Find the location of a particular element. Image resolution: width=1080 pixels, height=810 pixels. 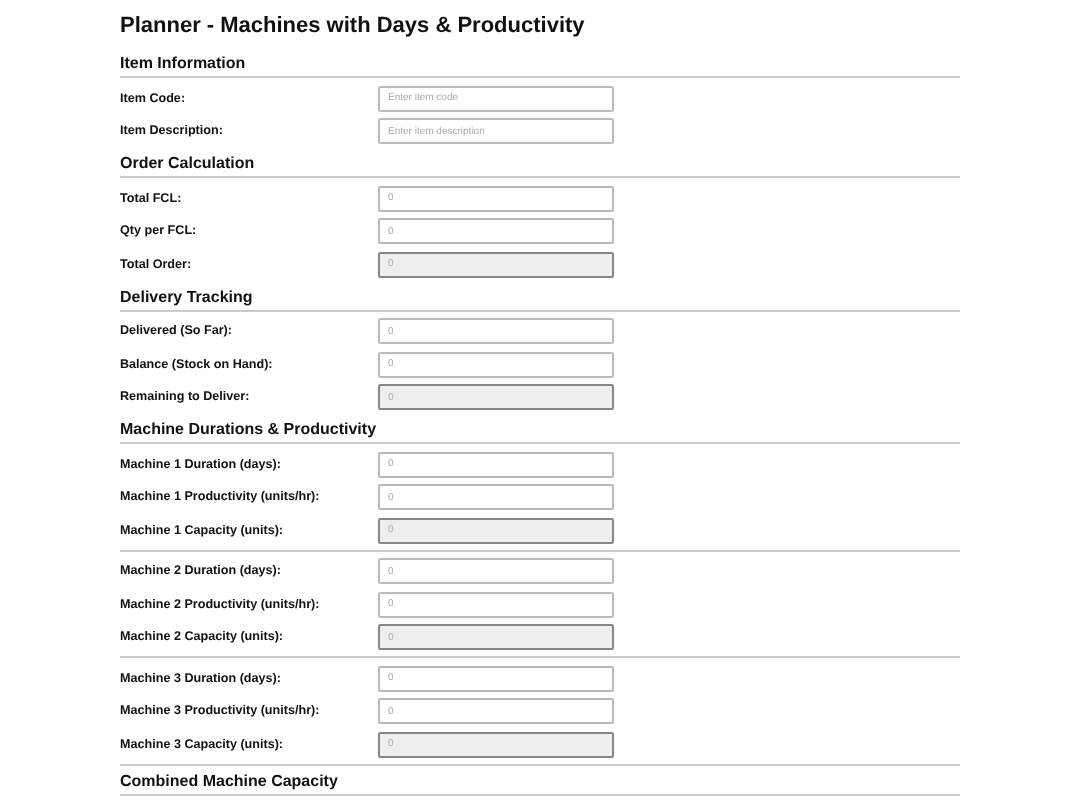

section-heading: Order Calculation is located at coordinates (540, 166).